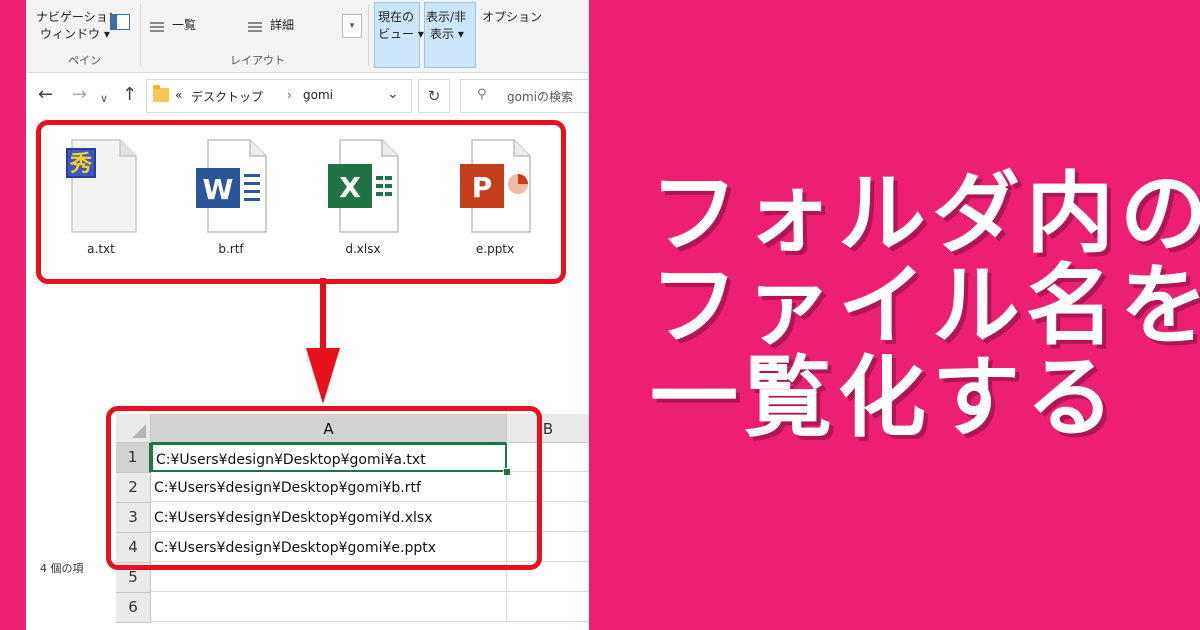 The height and width of the screenshot is (630, 1200). I want to click on word-file-icon: W, so click(231, 186).